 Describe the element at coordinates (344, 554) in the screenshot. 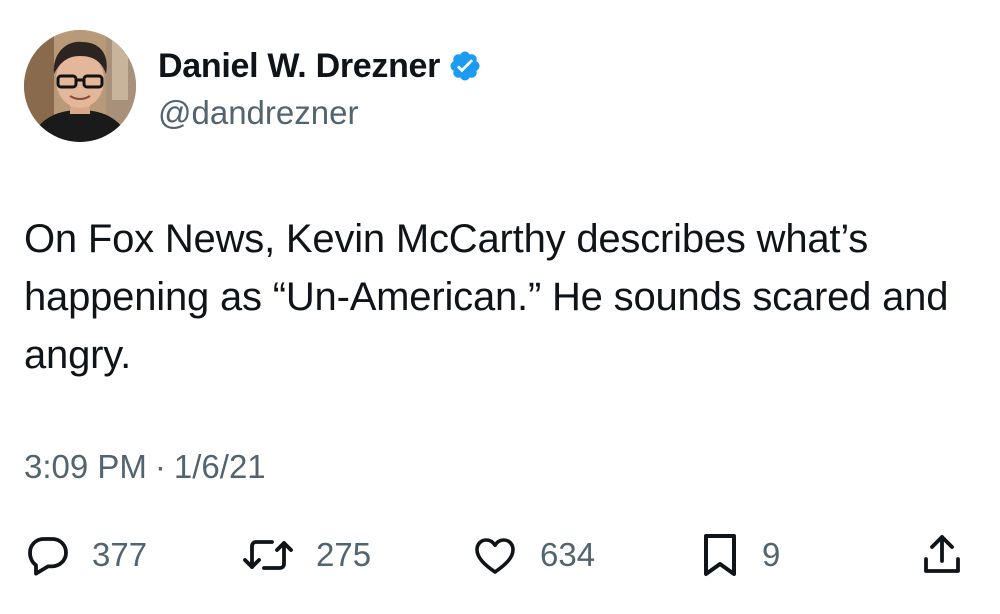

I see `retweet-count: 275` at that location.